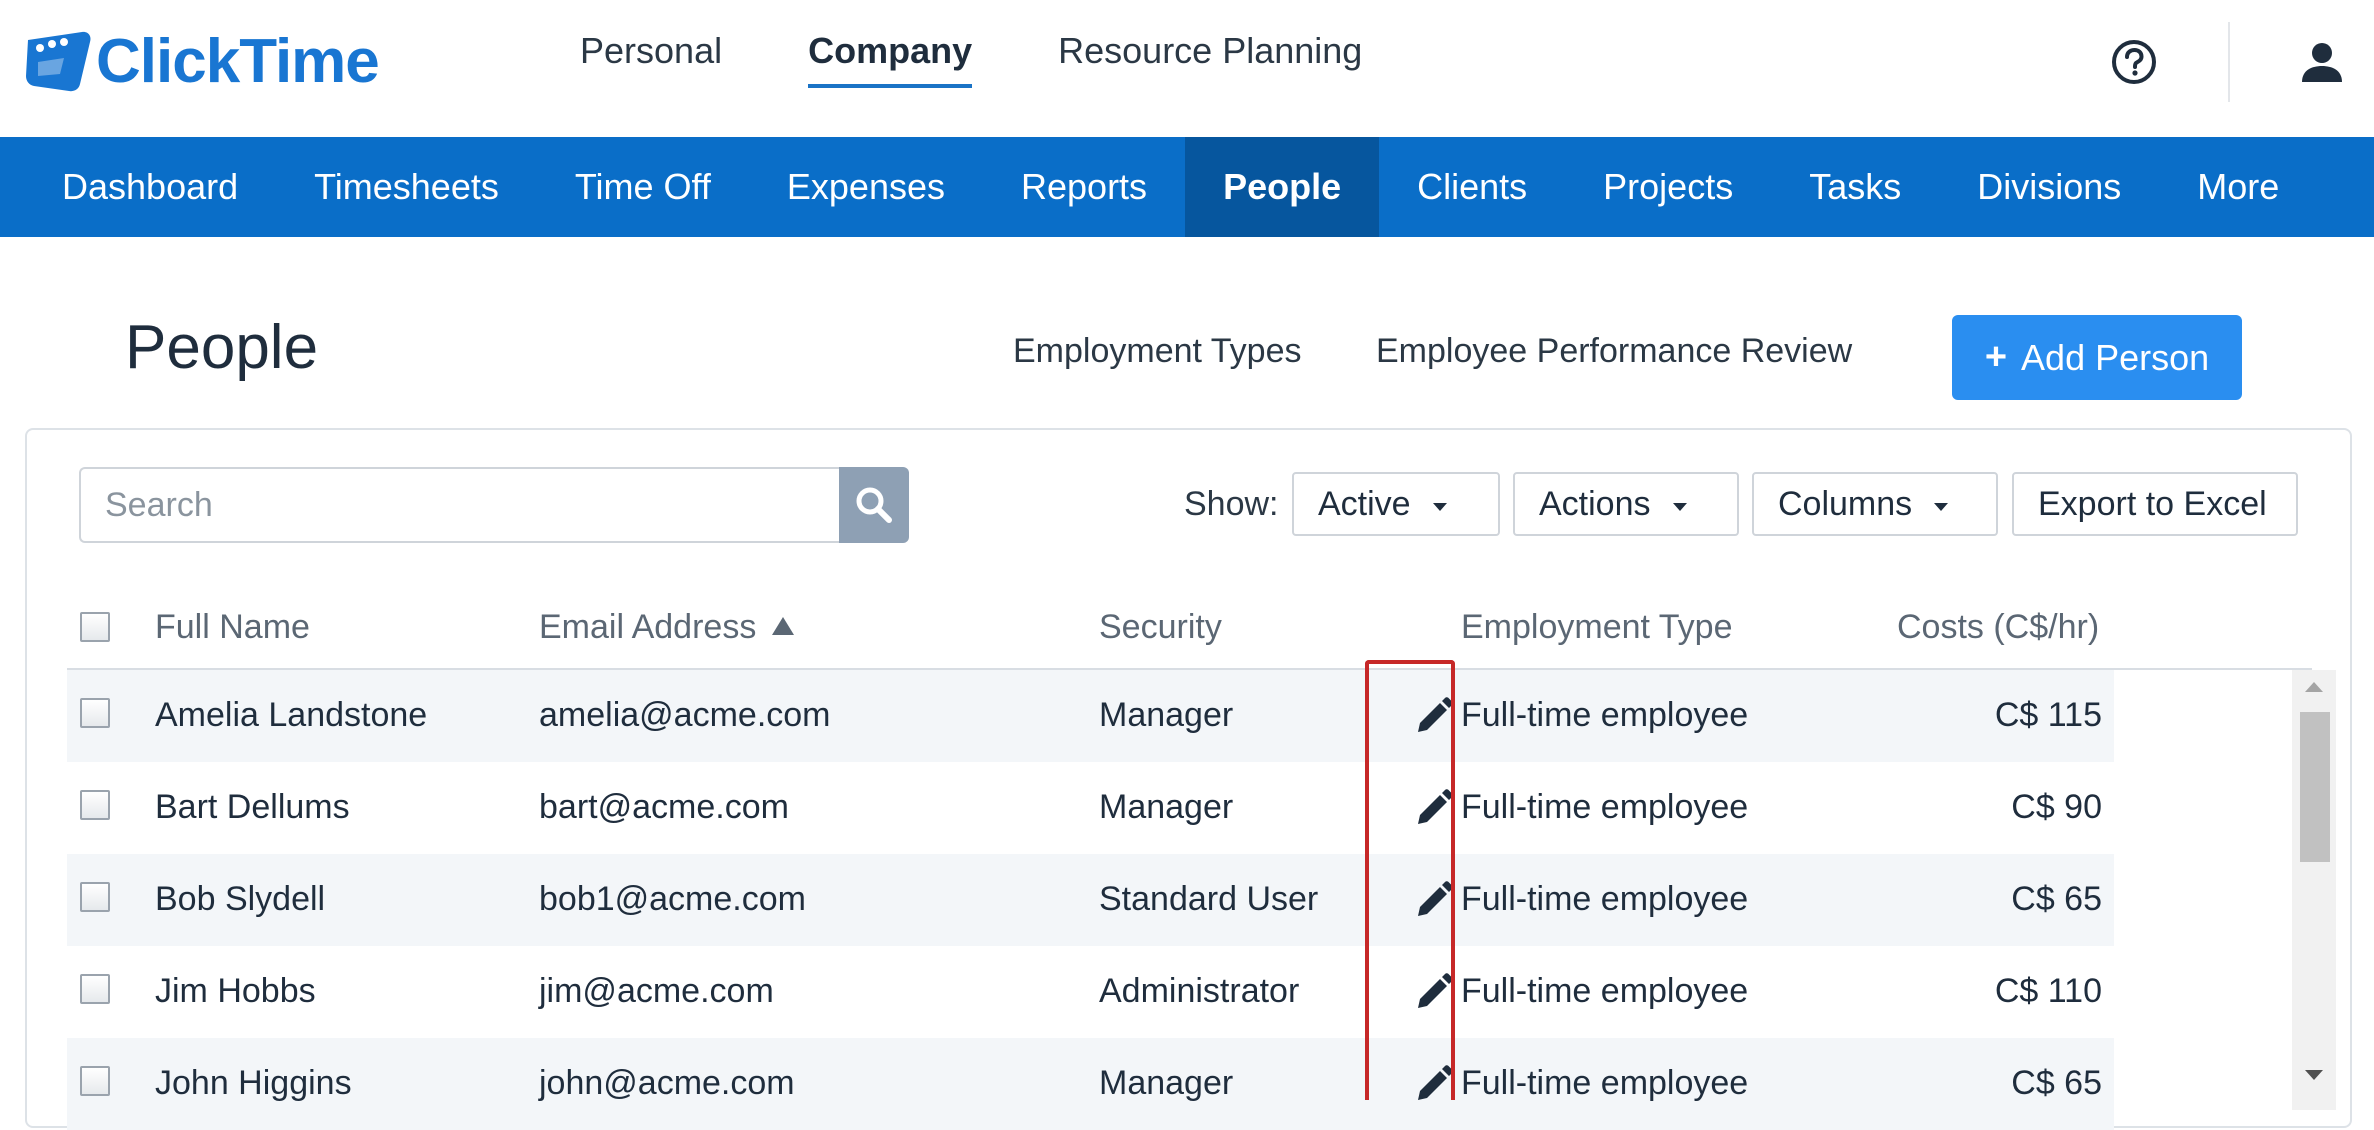 This screenshot has height=1130, width=2374. I want to click on col-security: Security, so click(1160, 627).